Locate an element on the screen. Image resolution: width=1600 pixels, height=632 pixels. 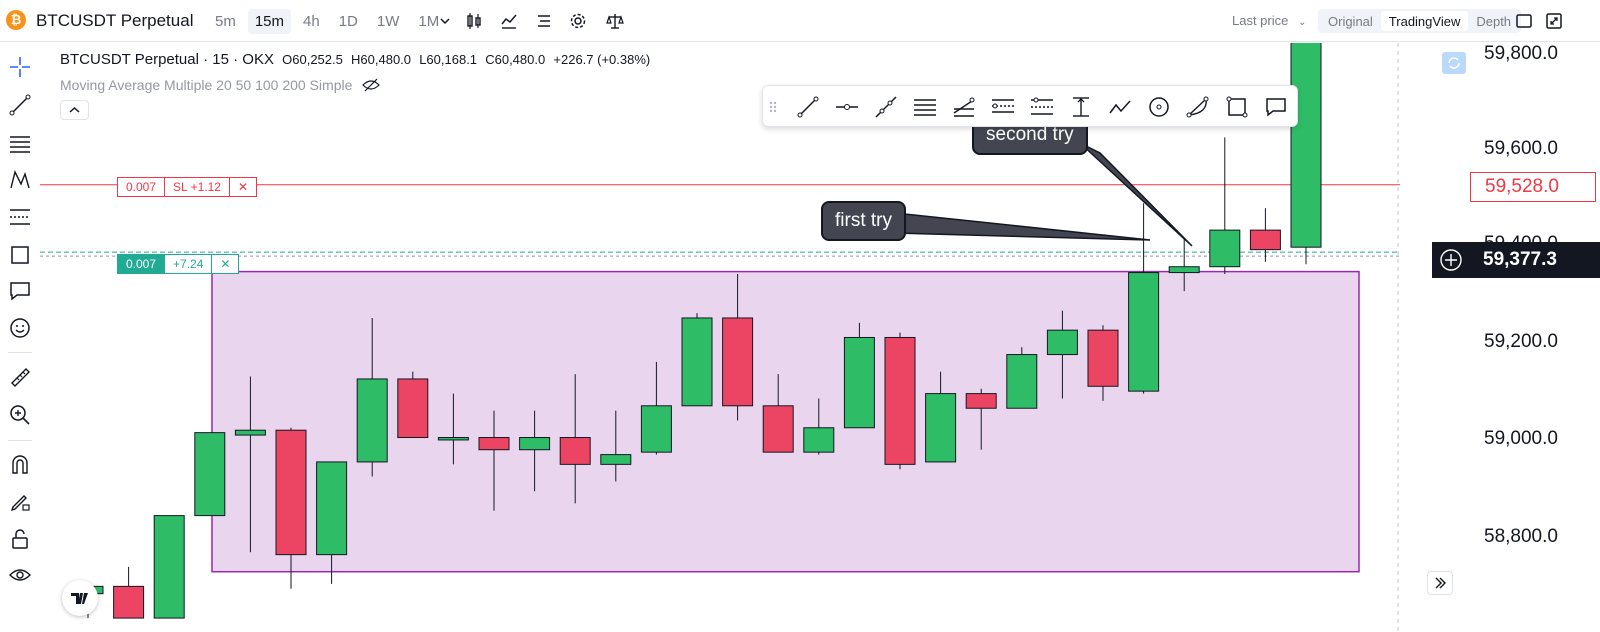
chevron-down-icon is located at coordinates (445, 21).